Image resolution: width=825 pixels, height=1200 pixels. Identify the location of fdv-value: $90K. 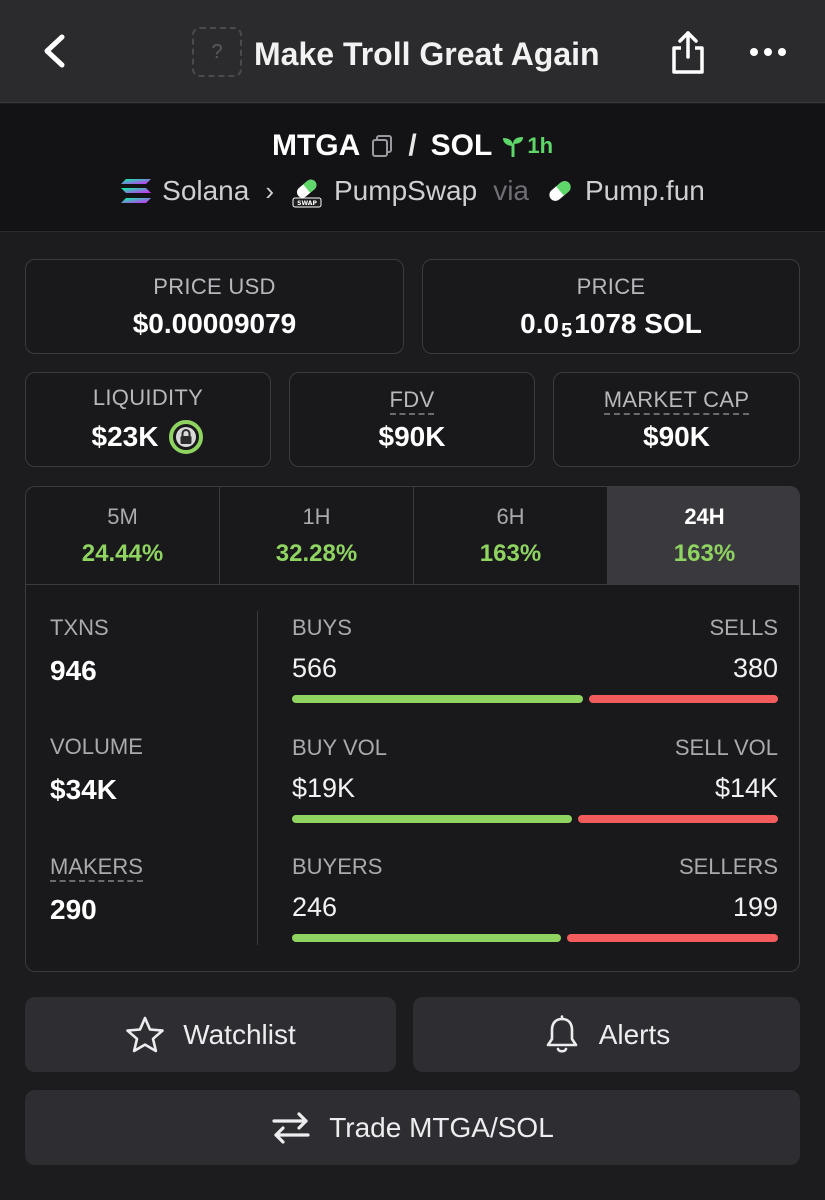
(412, 436).